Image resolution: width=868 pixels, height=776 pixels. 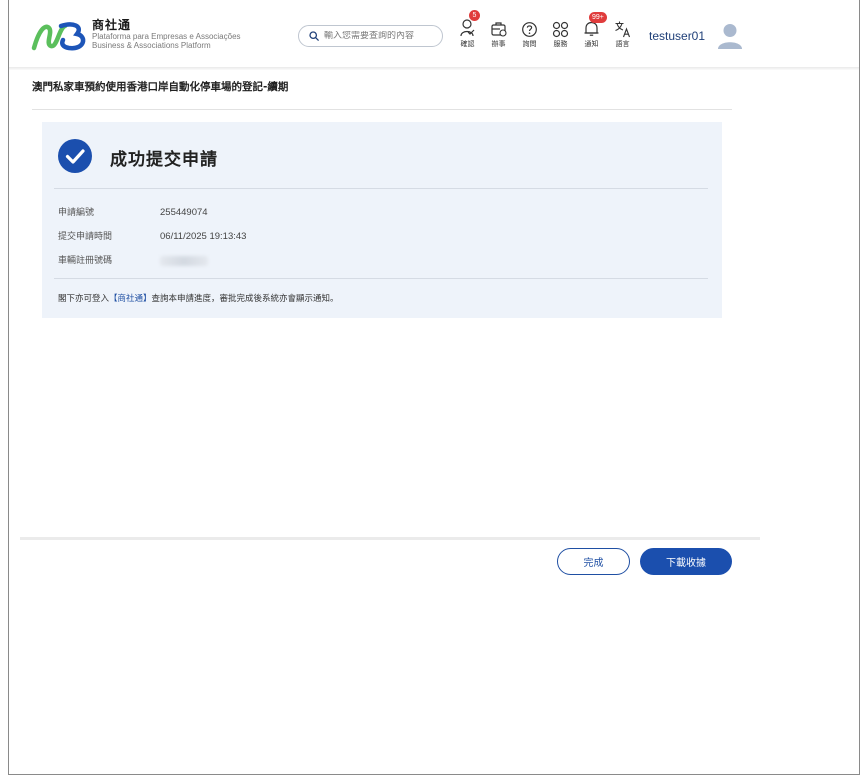 I want to click on title-divider, so click(x=382, y=109).